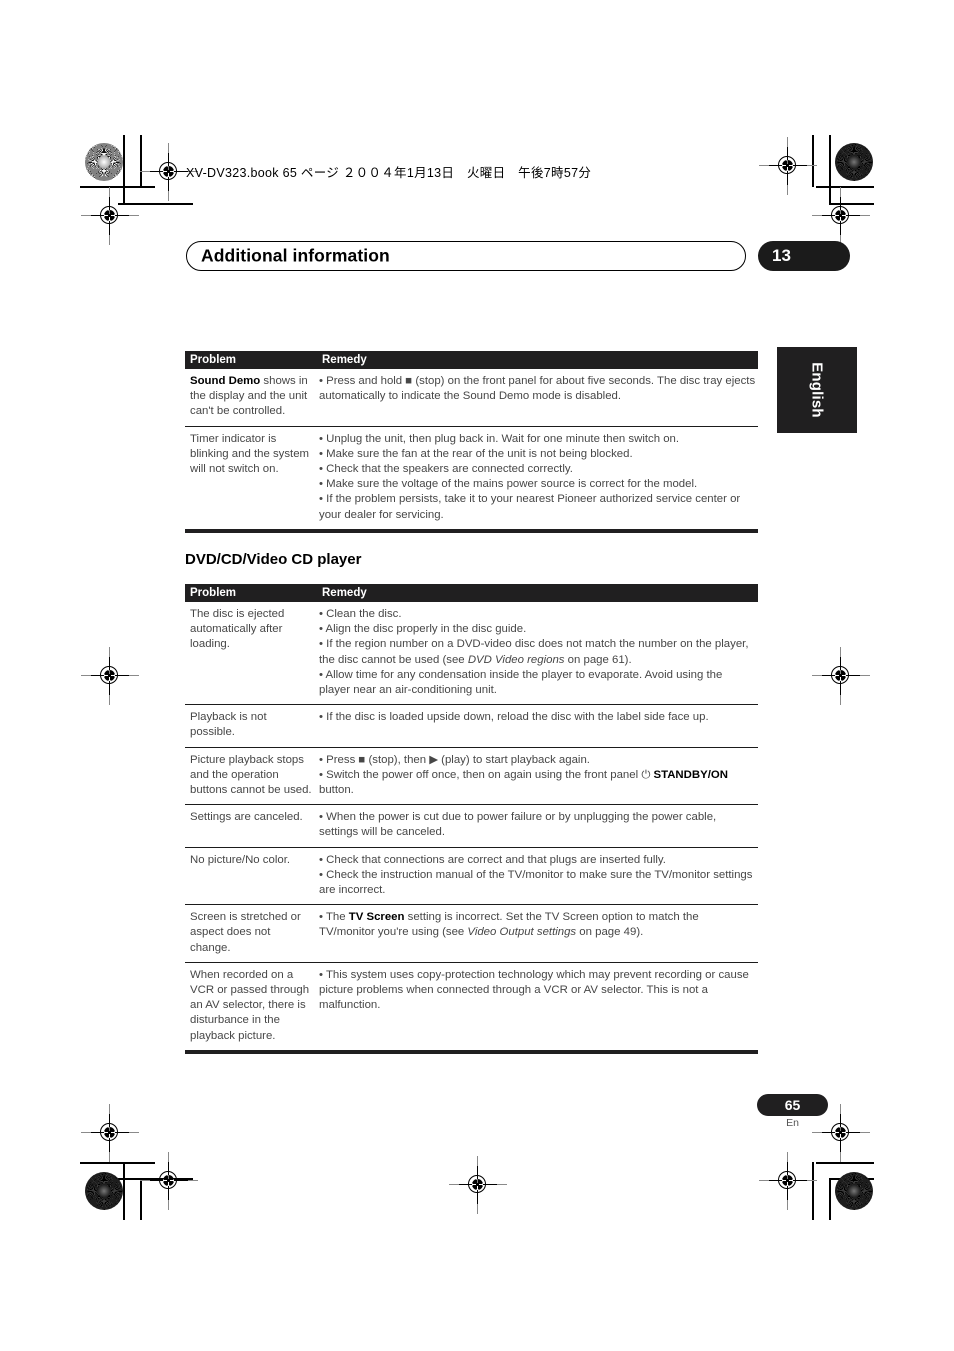  Describe the element at coordinates (360, 614) in the screenshot. I see `remedy-bullet: • Clean the disc.` at that location.